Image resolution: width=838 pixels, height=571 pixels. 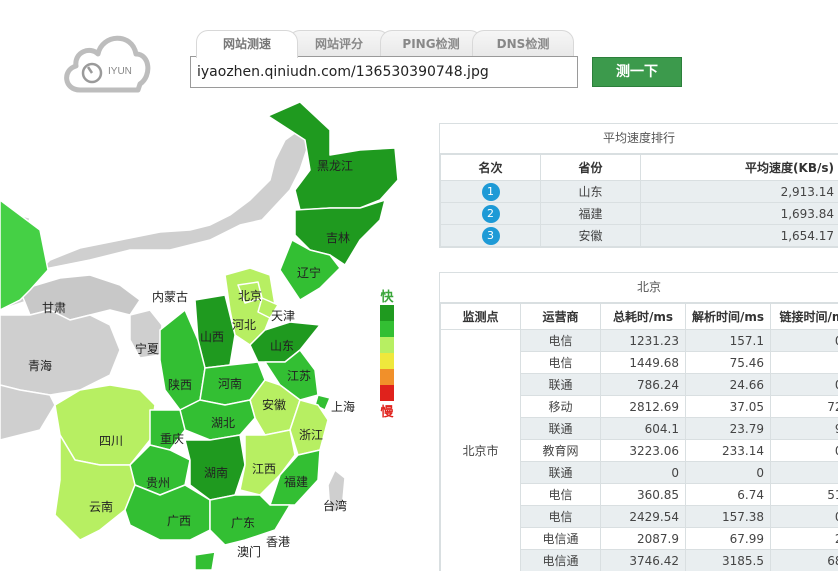 What do you see at coordinates (804, 316) in the screenshot?
I see `header-connect-time: 链接时间/ms` at bounding box center [804, 316].